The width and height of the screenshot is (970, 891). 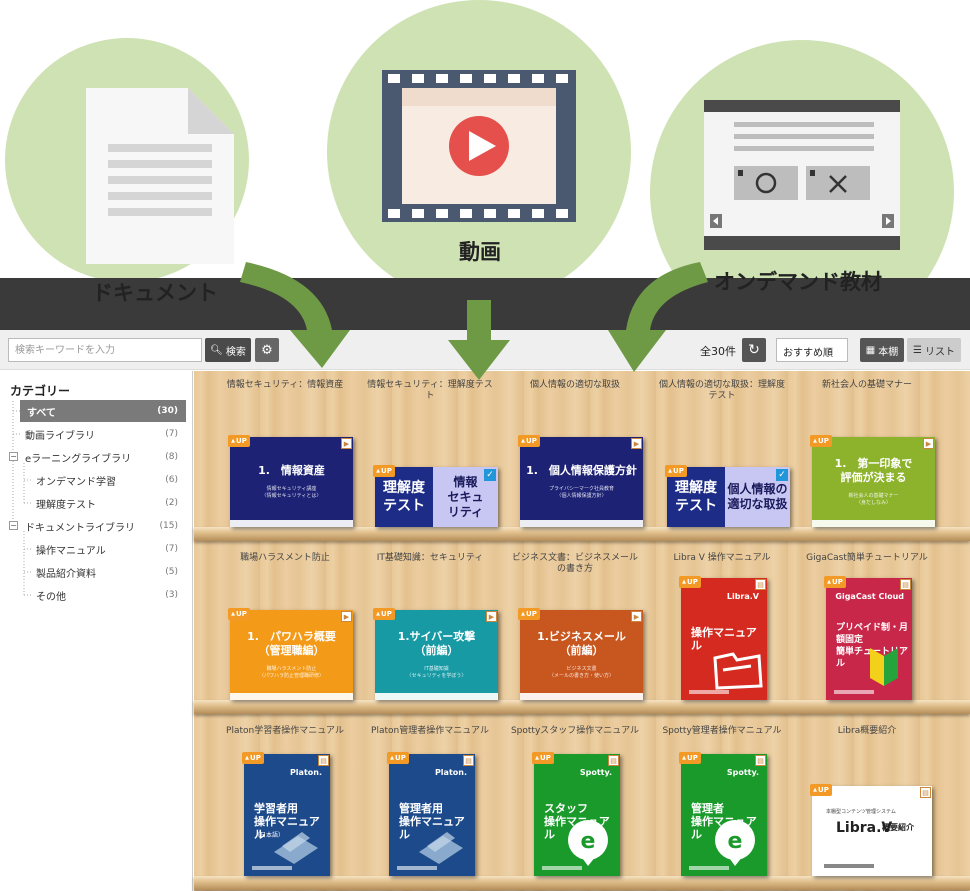 I want to click on item-title: Libra V 操作マニュアル, so click(x=722, y=558).